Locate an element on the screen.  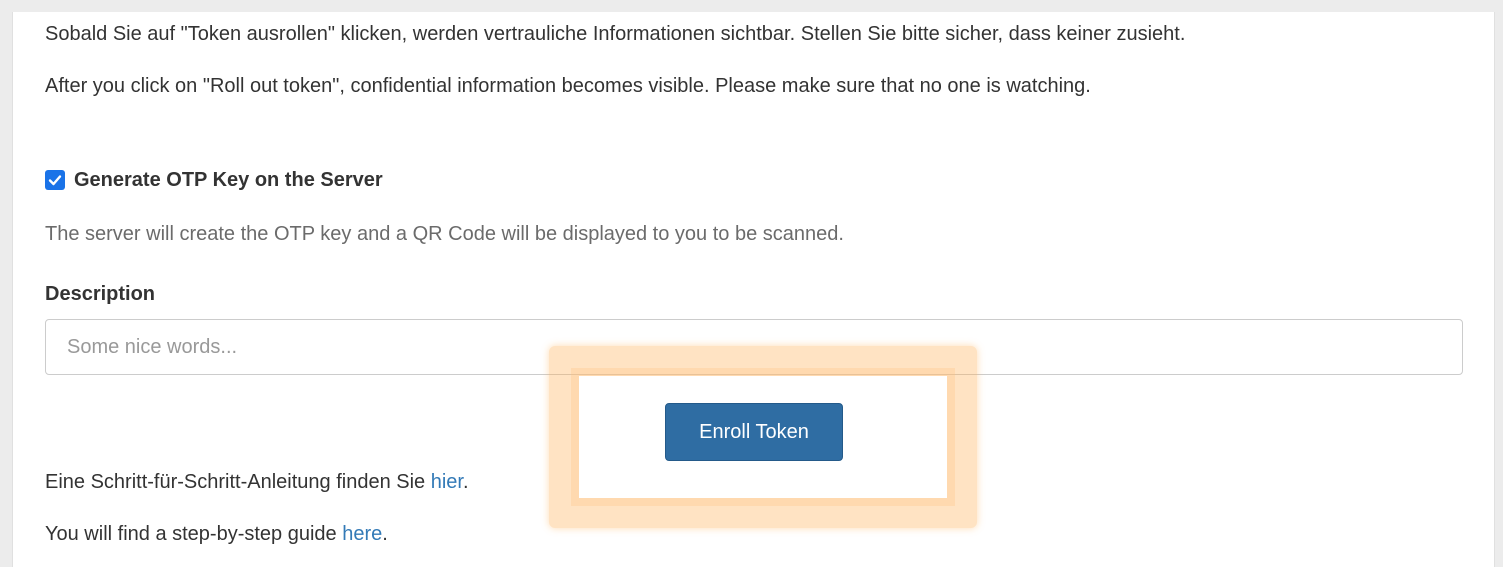
description-input is located at coordinates (754, 347).